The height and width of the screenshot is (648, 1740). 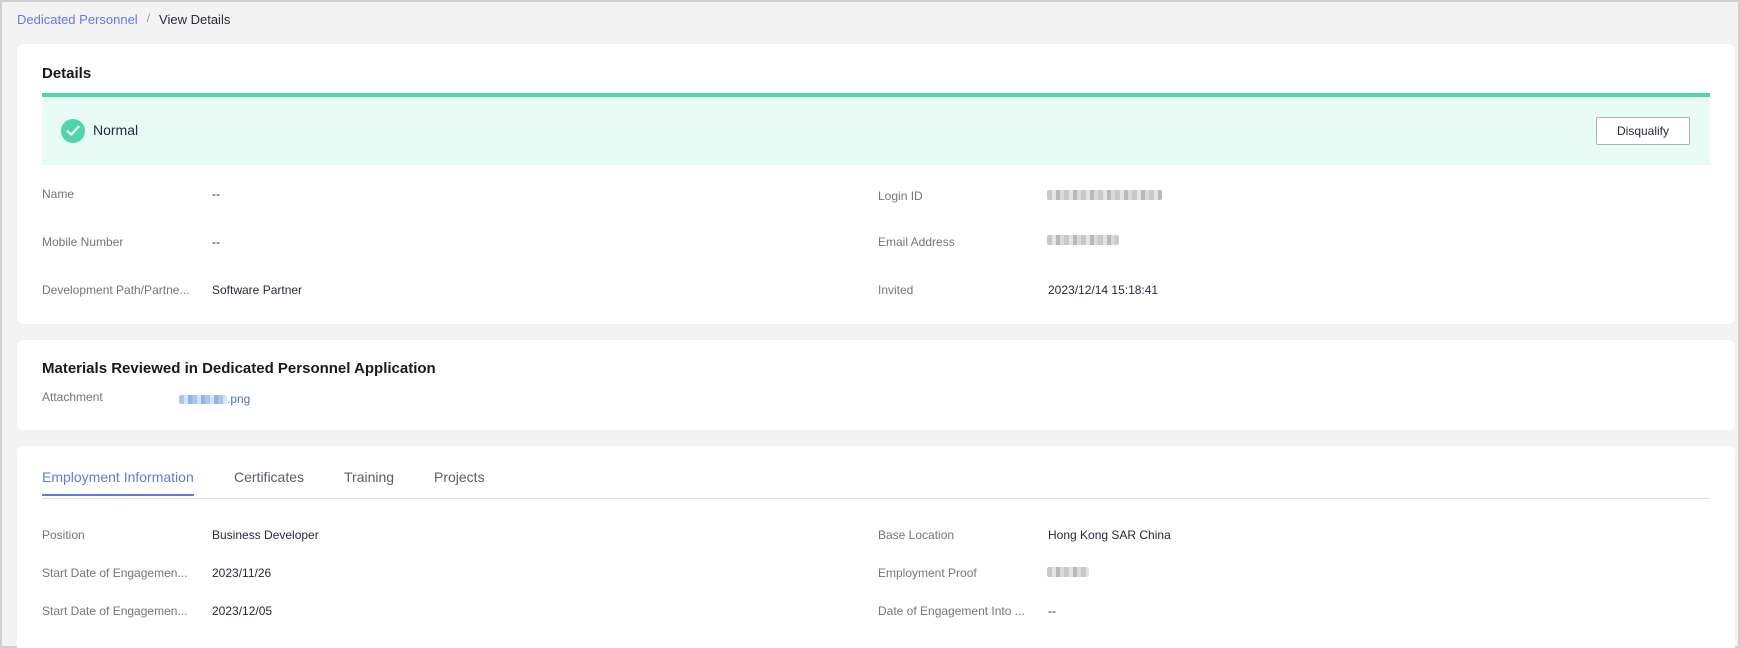 I want to click on base-location-value: Hong Kong SAR China, so click(x=1109, y=535).